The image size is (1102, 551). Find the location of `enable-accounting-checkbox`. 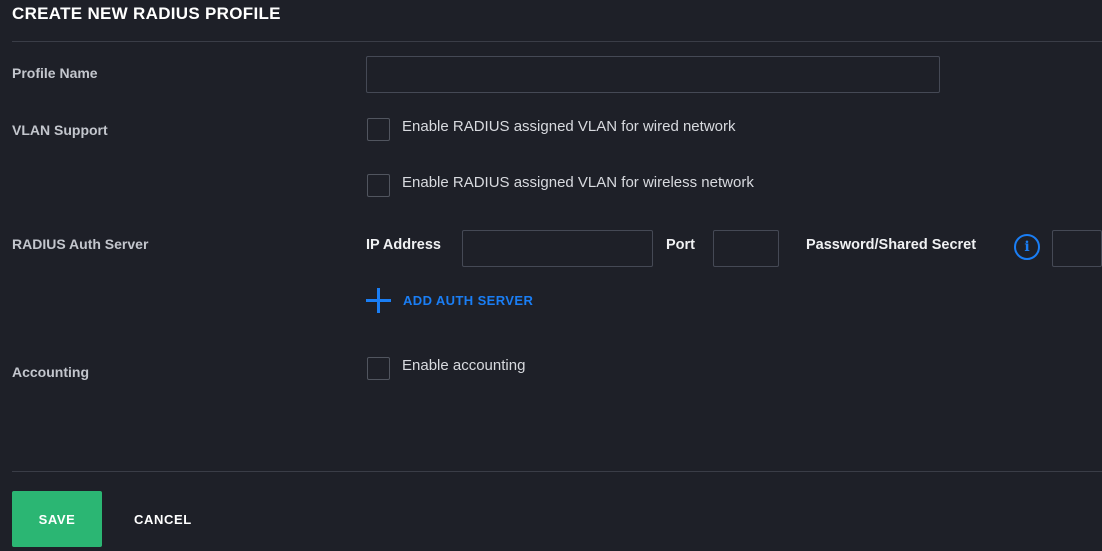

enable-accounting-checkbox is located at coordinates (378, 368).